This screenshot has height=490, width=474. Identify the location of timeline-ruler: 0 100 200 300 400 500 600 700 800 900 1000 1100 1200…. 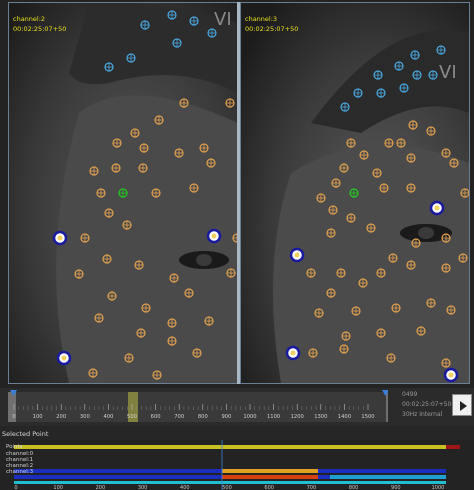
(198, 407).